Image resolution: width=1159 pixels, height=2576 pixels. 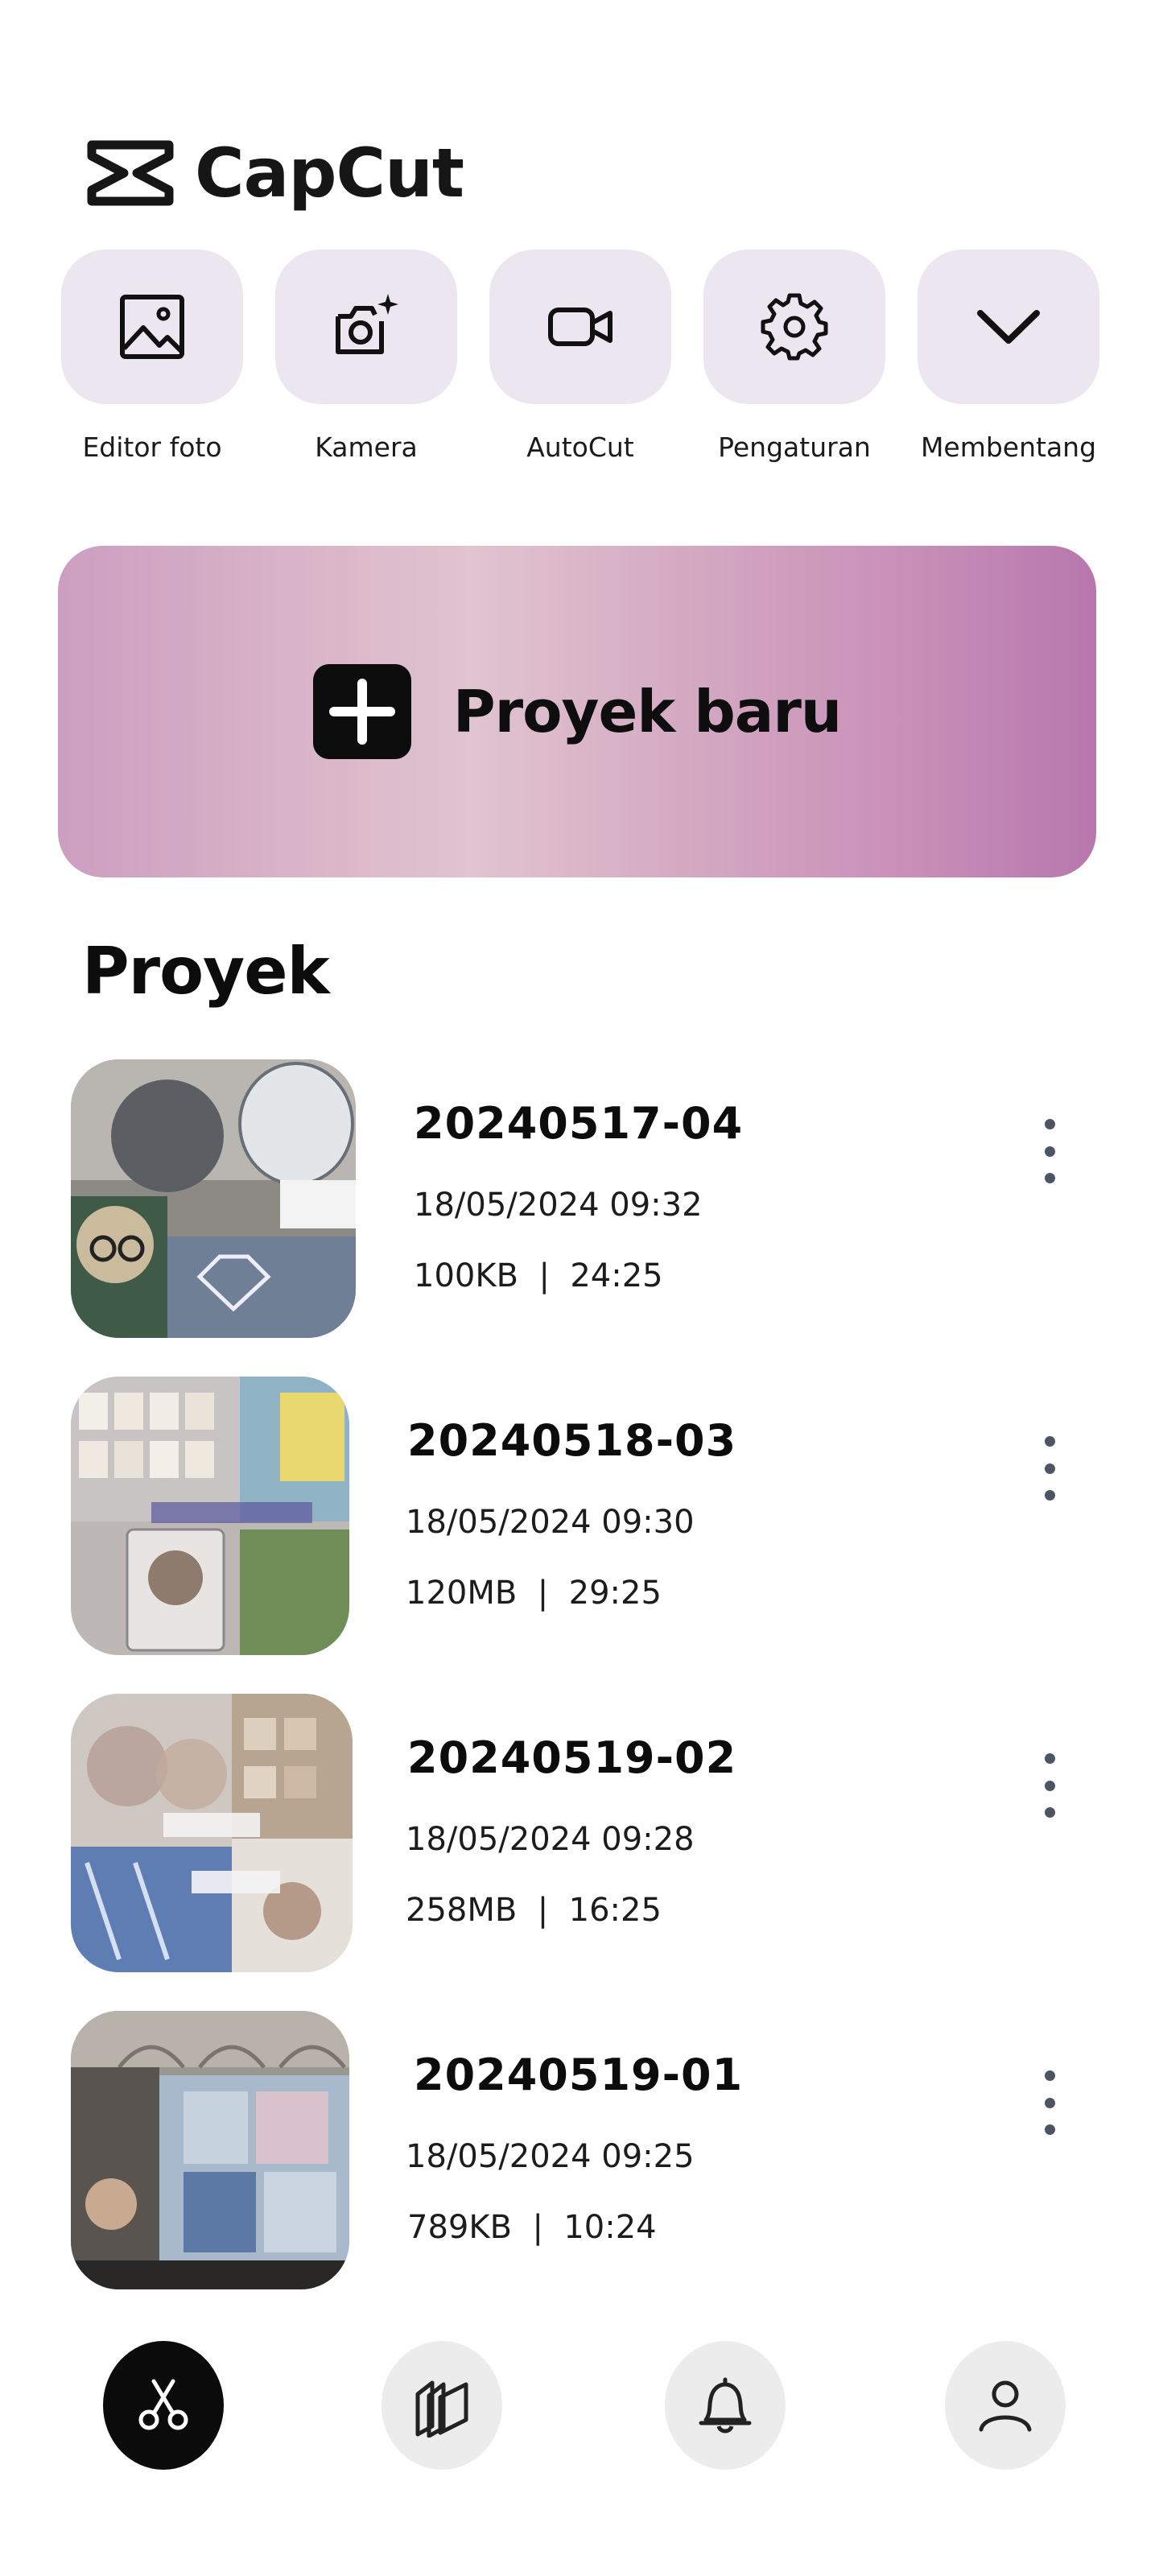 I want to click on user-icon, so click(x=1005, y=2406).